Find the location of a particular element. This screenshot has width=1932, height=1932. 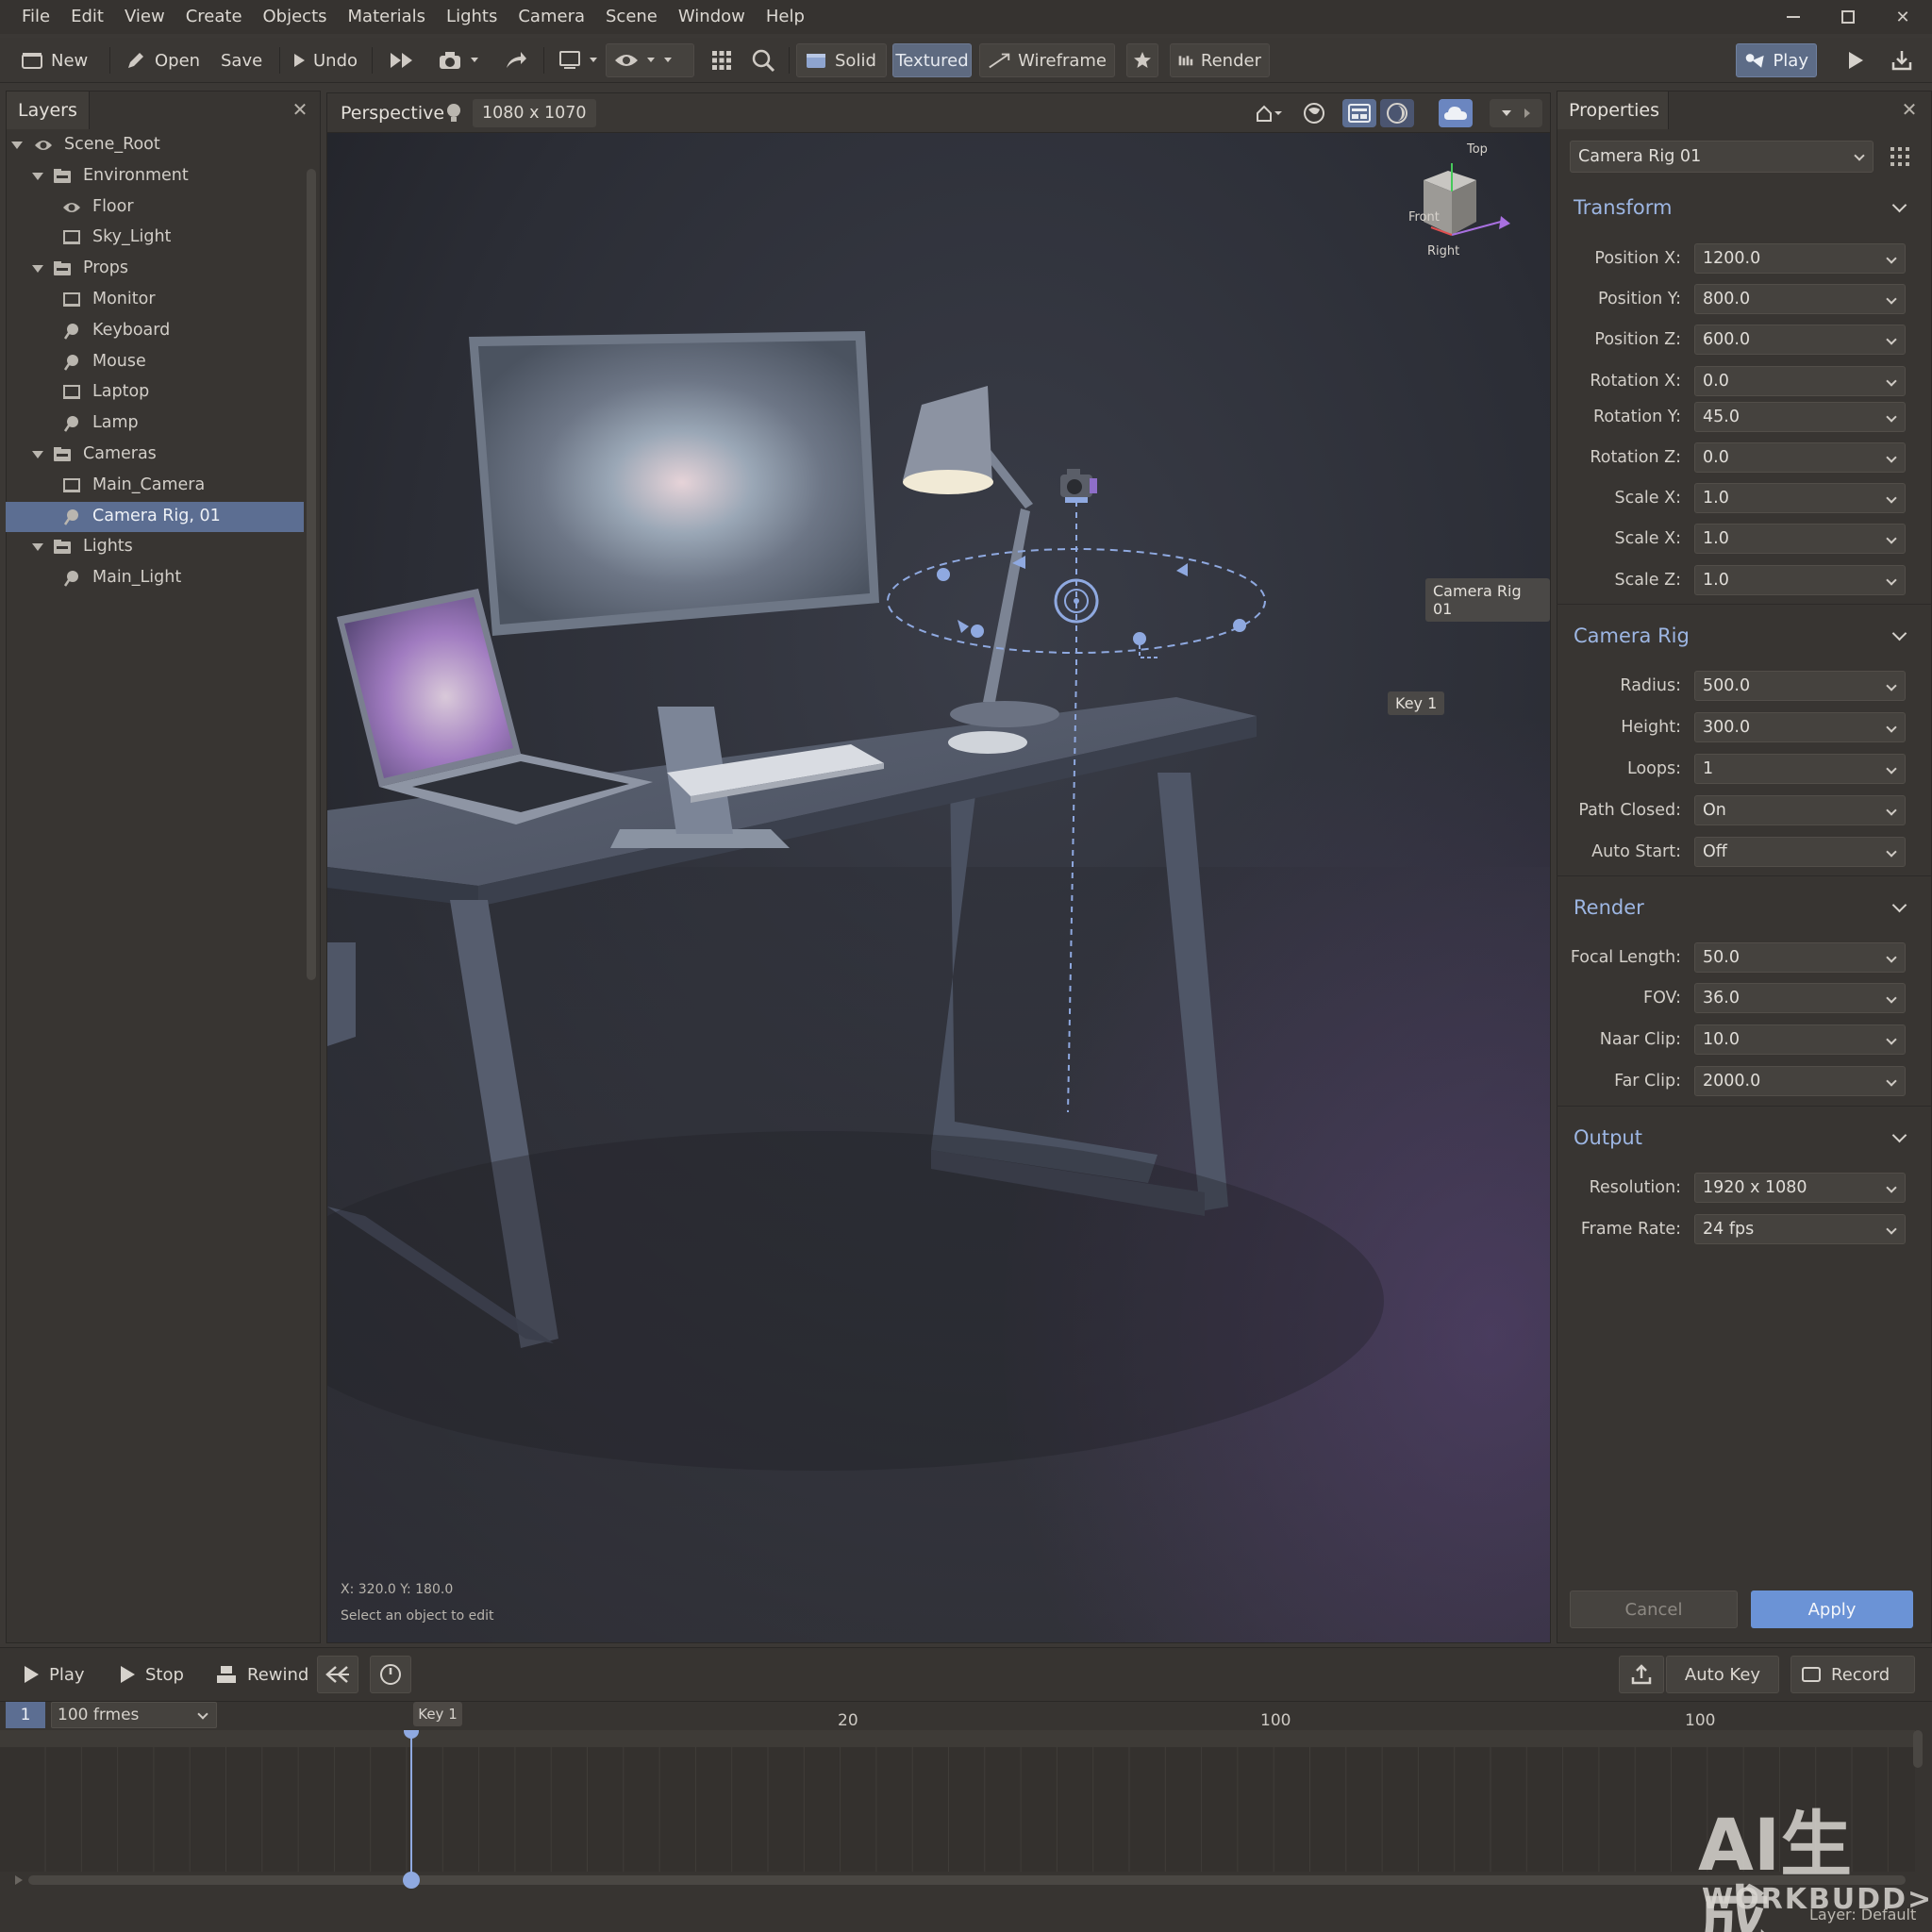

layout-toggle-button is located at coordinates (1359, 113).